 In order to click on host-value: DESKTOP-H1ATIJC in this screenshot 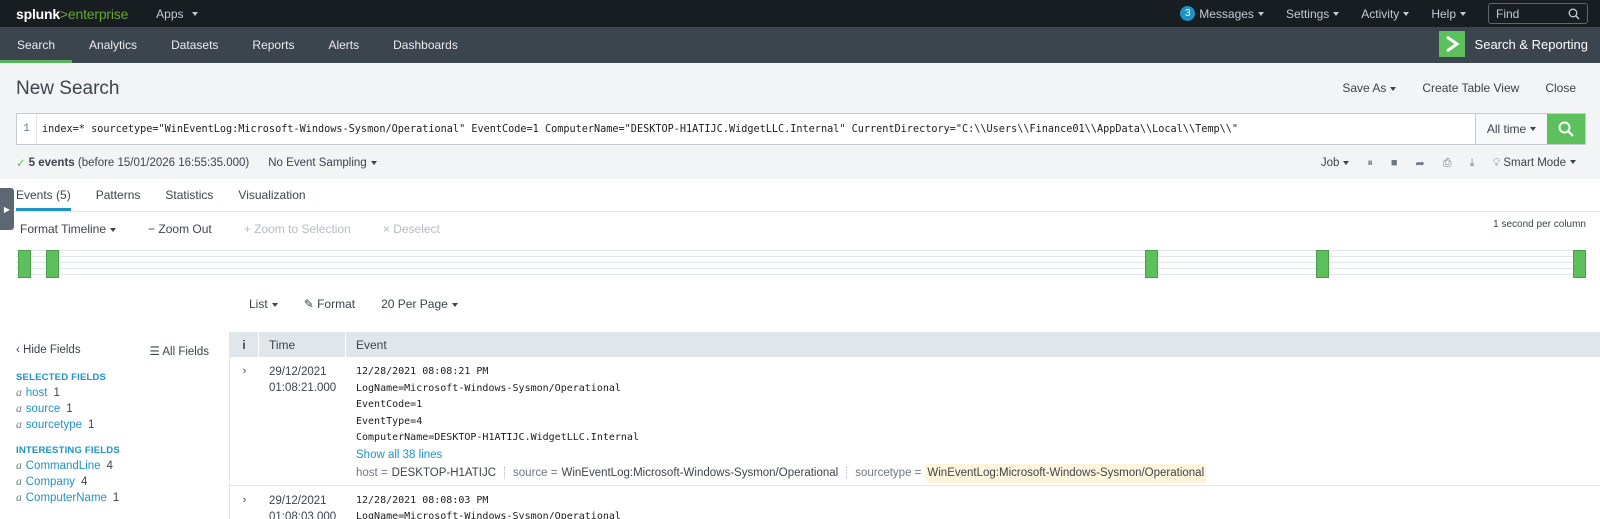, I will do `click(444, 473)`.